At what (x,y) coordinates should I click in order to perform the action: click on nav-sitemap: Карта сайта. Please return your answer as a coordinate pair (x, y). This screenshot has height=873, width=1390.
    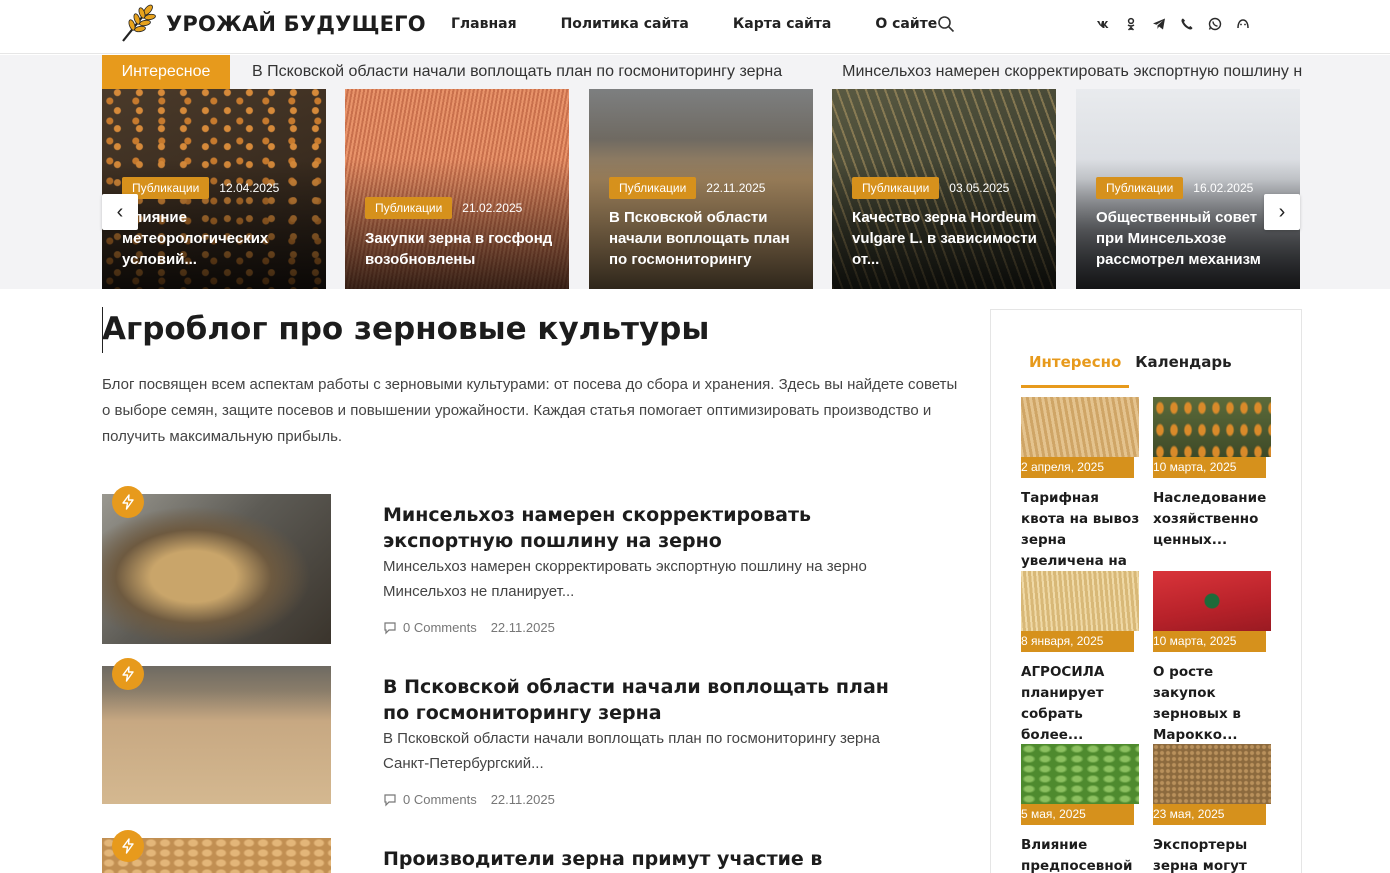
    Looking at the image, I should click on (782, 24).